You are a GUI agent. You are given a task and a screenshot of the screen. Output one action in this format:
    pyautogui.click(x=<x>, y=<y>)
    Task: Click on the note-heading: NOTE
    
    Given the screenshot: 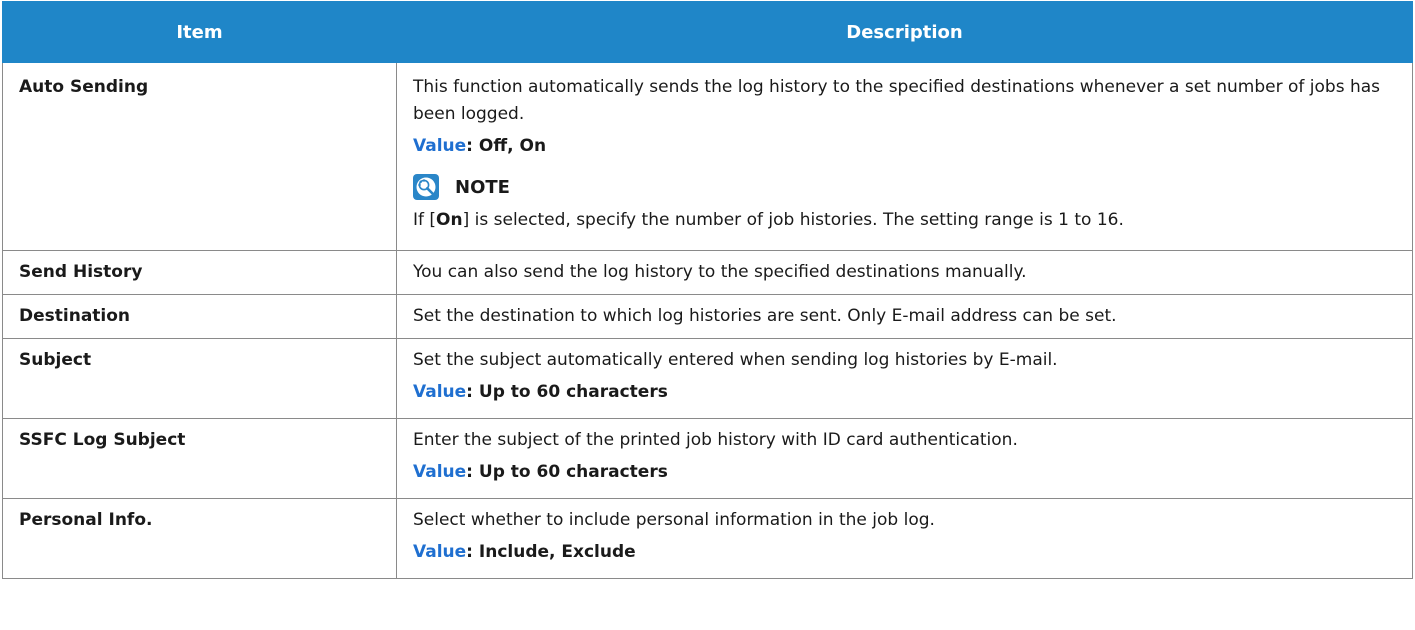 What is the action you would take?
    pyautogui.click(x=904, y=187)
    